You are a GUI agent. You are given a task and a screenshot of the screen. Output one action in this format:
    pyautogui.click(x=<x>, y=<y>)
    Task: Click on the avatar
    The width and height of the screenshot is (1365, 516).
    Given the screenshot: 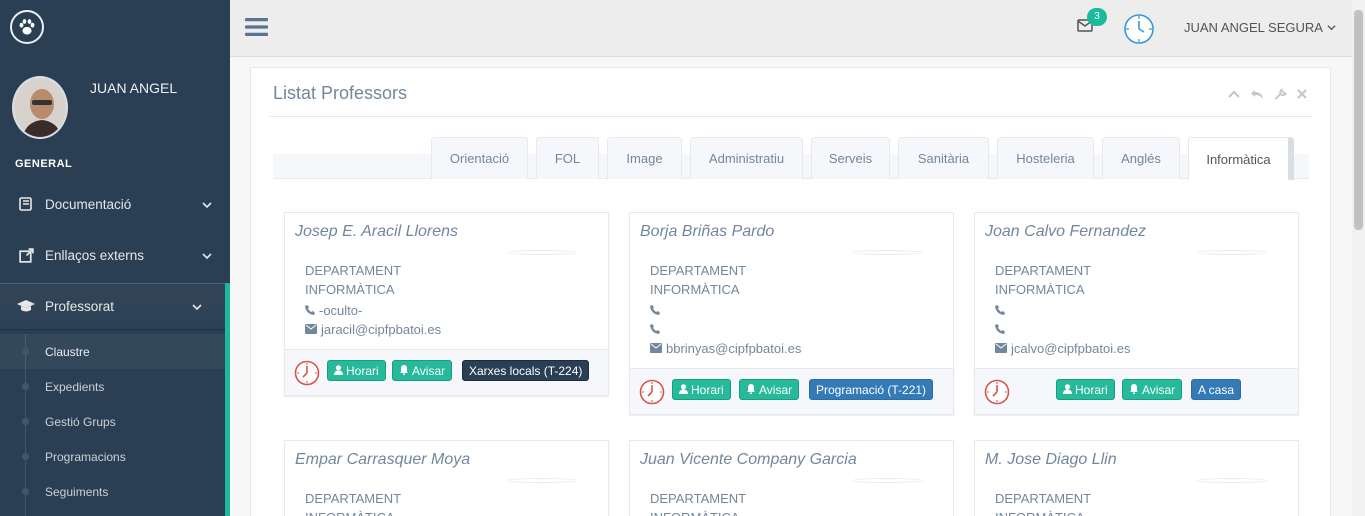 What is the action you would take?
    pyautogui.click(x=40, y=107)
    